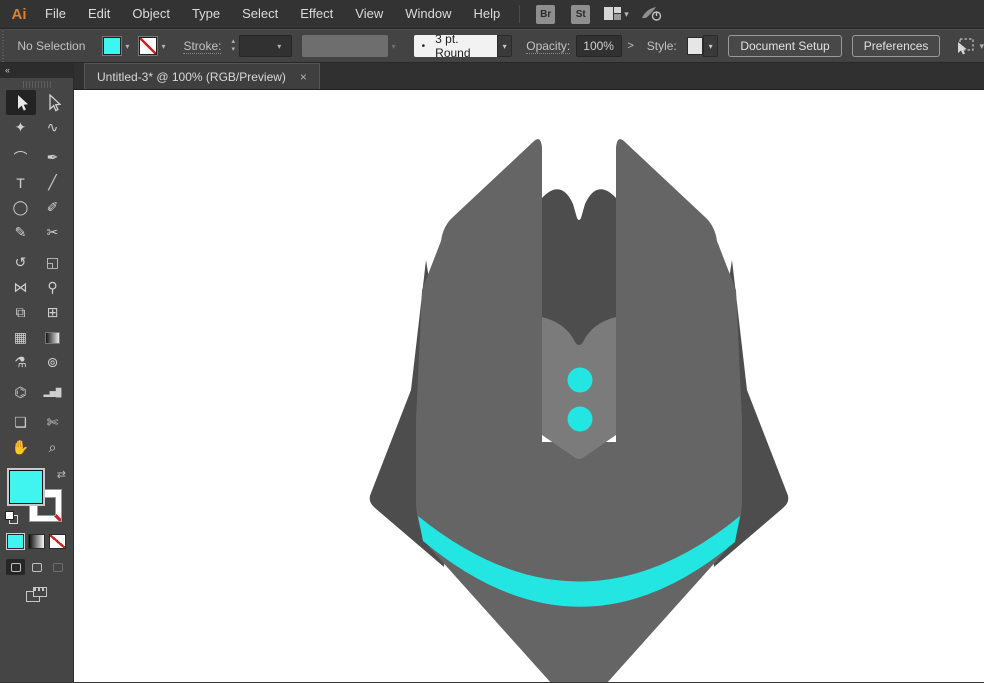 The height and width of the screenshot is (683, 984). What do you see at coordinates (21, 232) in the screenshot?
I see `pencil-tool: ✎` at bounding box center [21, 232].